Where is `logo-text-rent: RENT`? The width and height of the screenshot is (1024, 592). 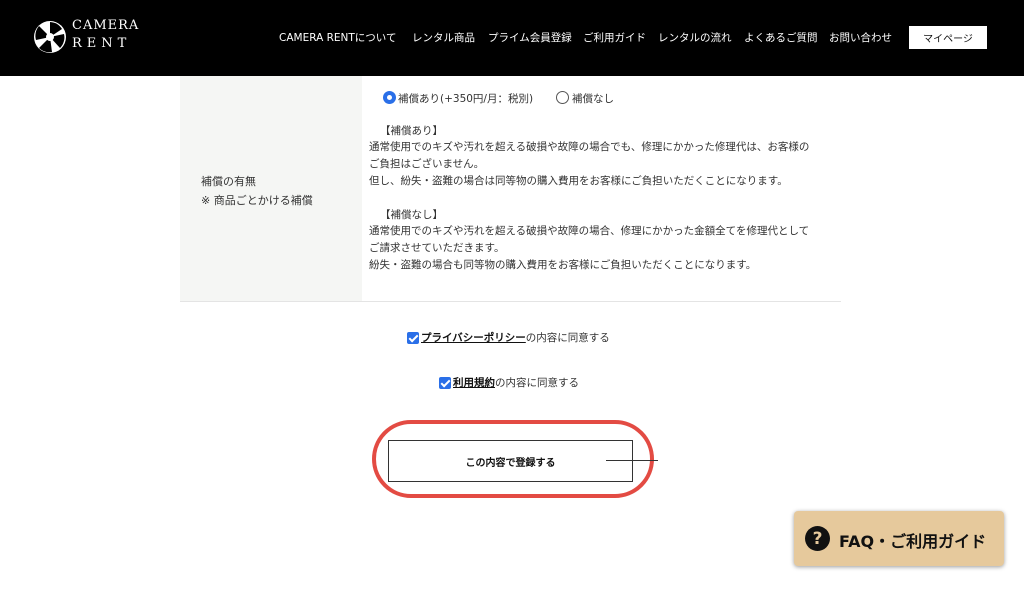 logo-text-rent: RENT is located at coordinates (102, 43).